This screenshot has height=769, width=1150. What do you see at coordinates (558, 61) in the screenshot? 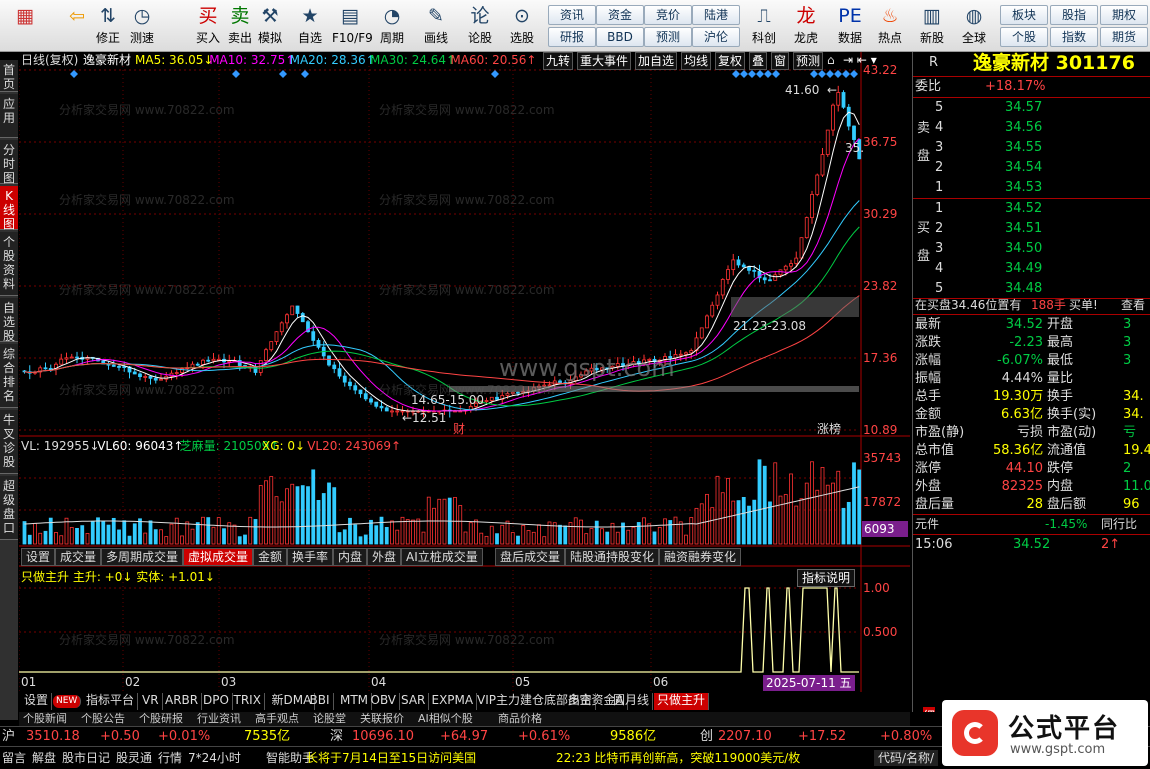
I see `chart-tool-button: 九转` at bounding box center [558, 61].